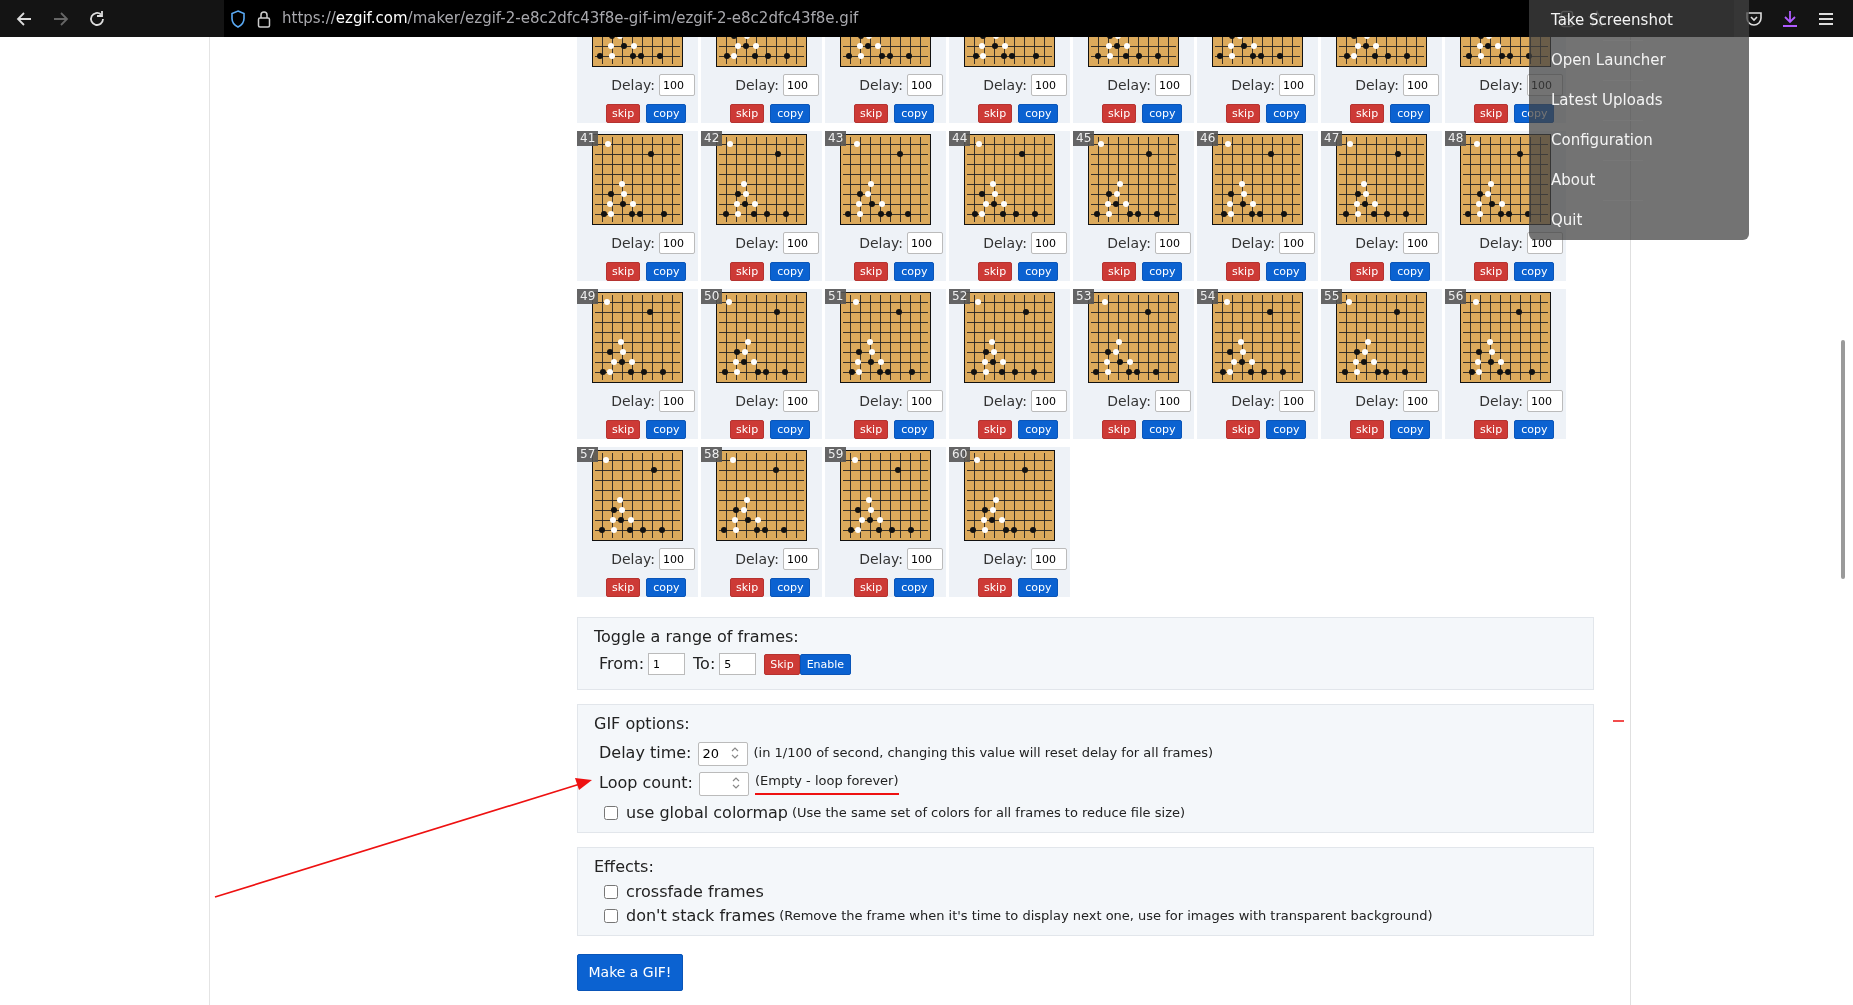 This screenshot has width=1853, height=1005. What do you see at coordinates (238, 18) in the screenshot?
I see `shield-icon` at bounding box center [238, 18].